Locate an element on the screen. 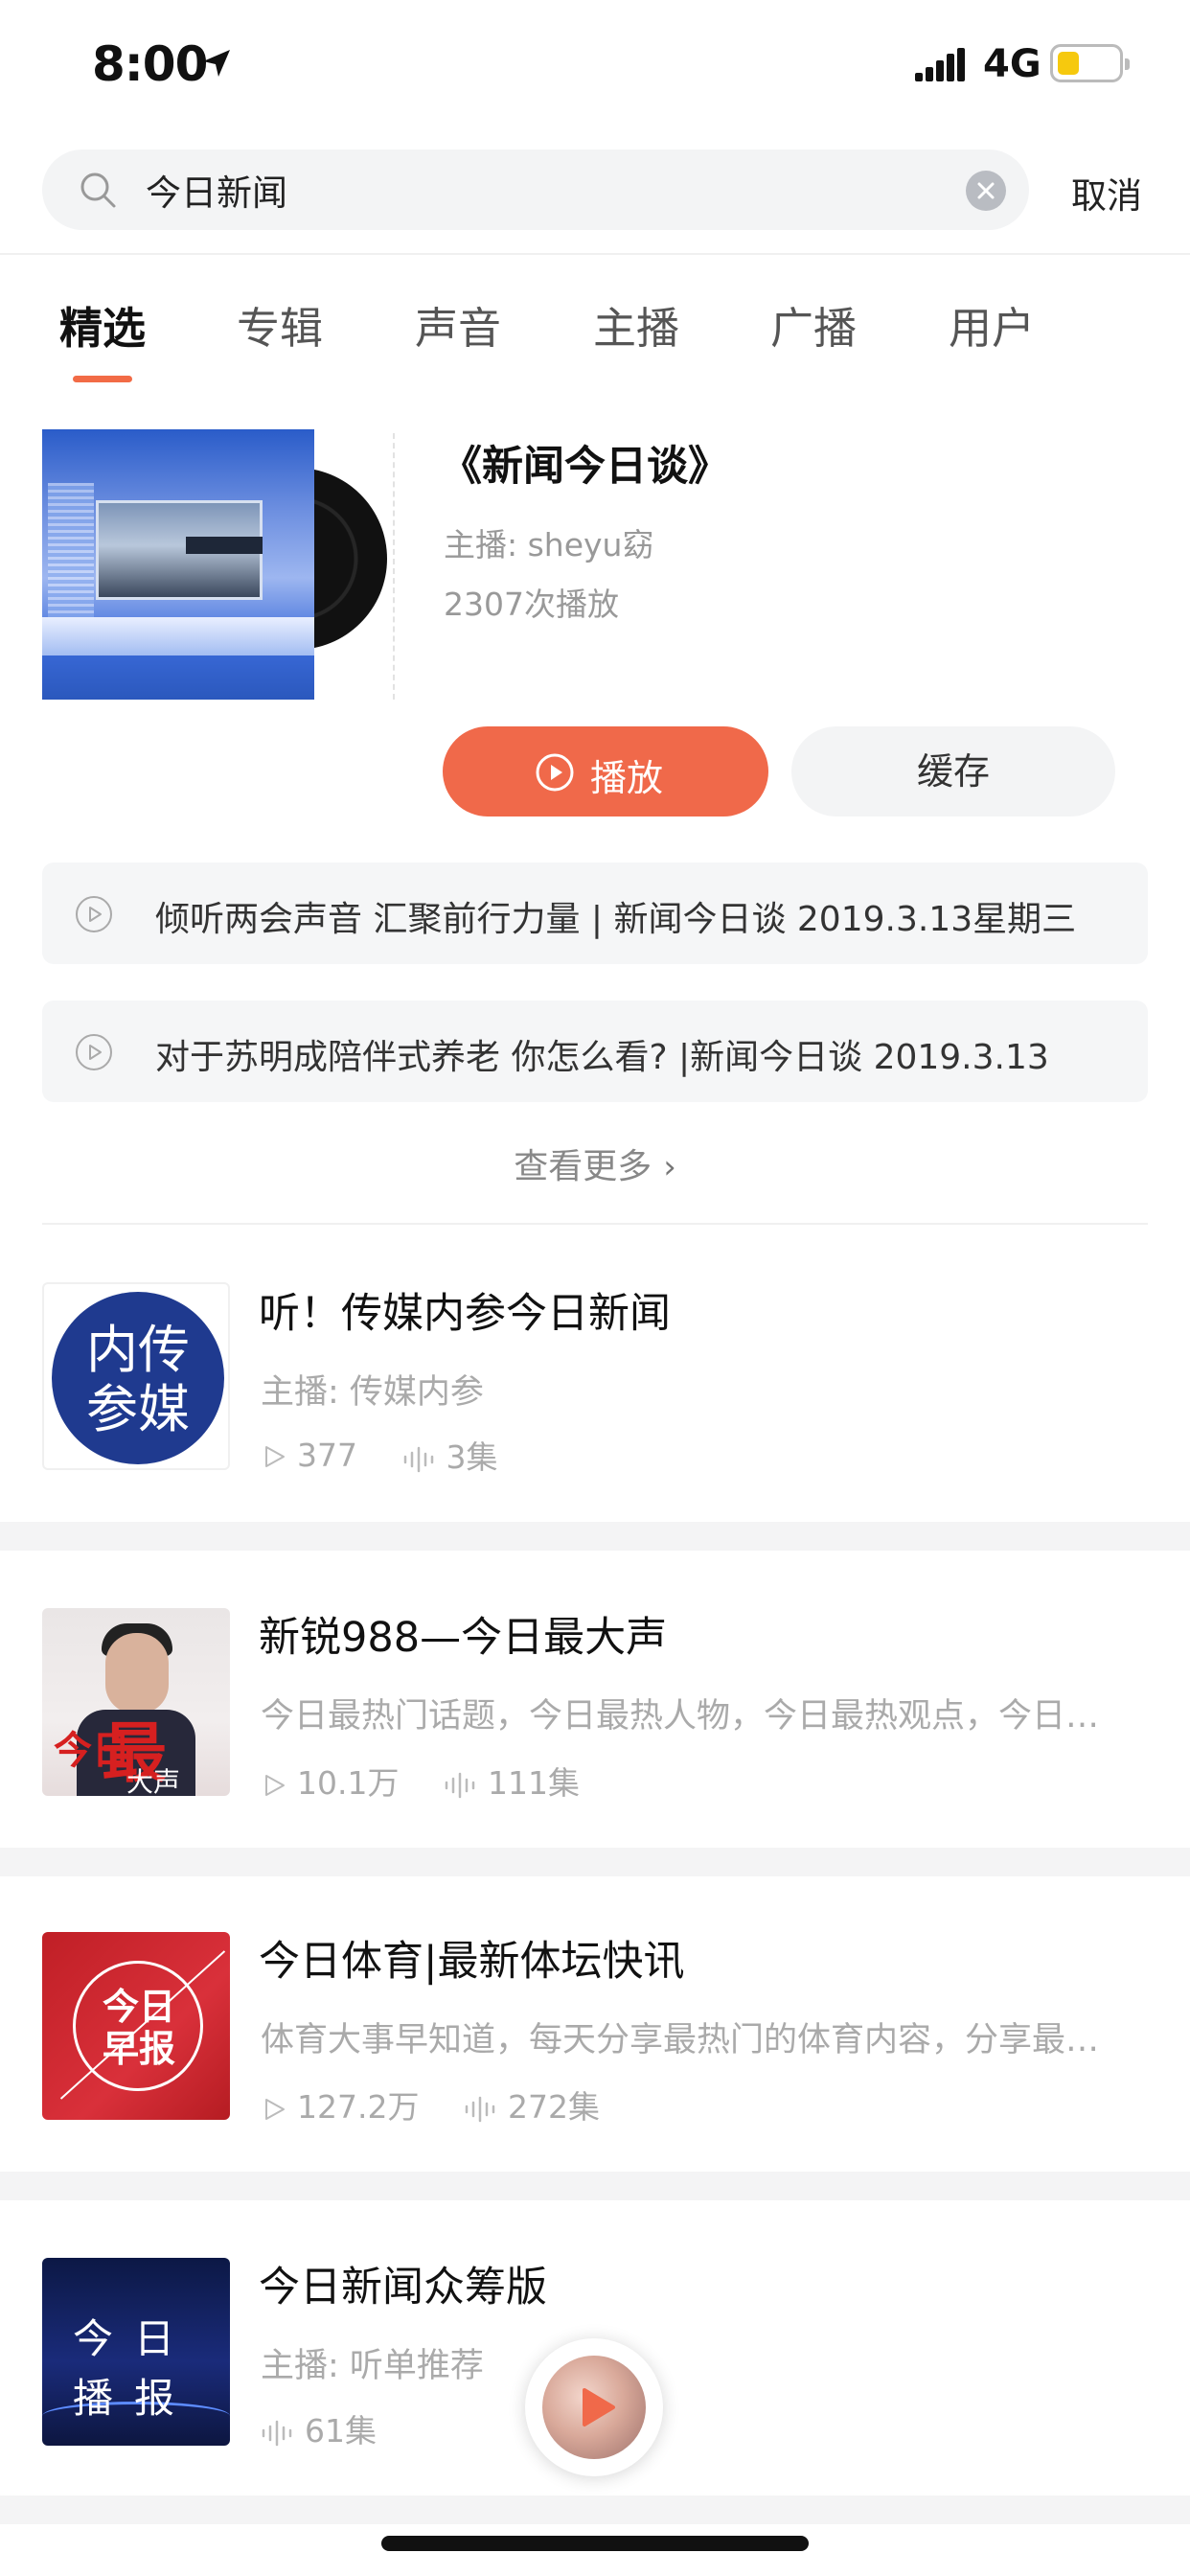  status-bar: 8:00 4G is located at coordinates (595, 64).